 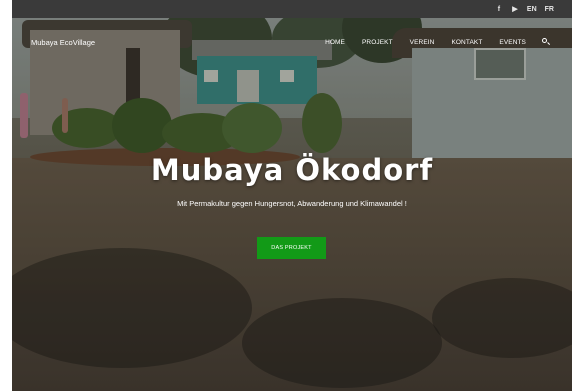 What do you see at coordinates (335, 42) in the screenshot?
I see `nav-item-home: HOME` at bounding box center [335, 42].